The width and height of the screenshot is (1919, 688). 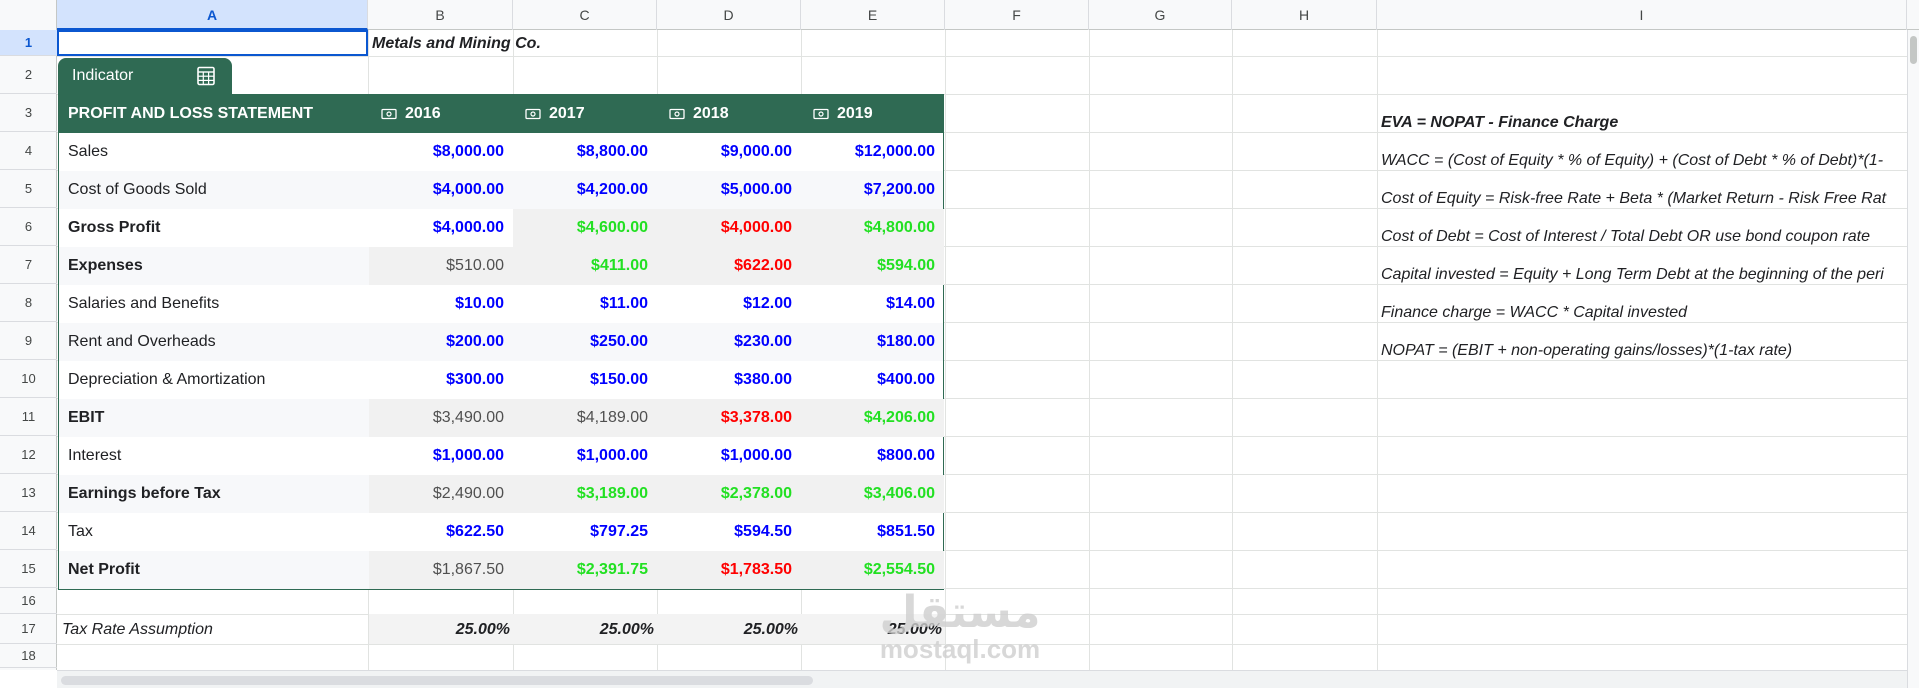 I want to click on row-label: Net Profit, so click(x=104, y=570).